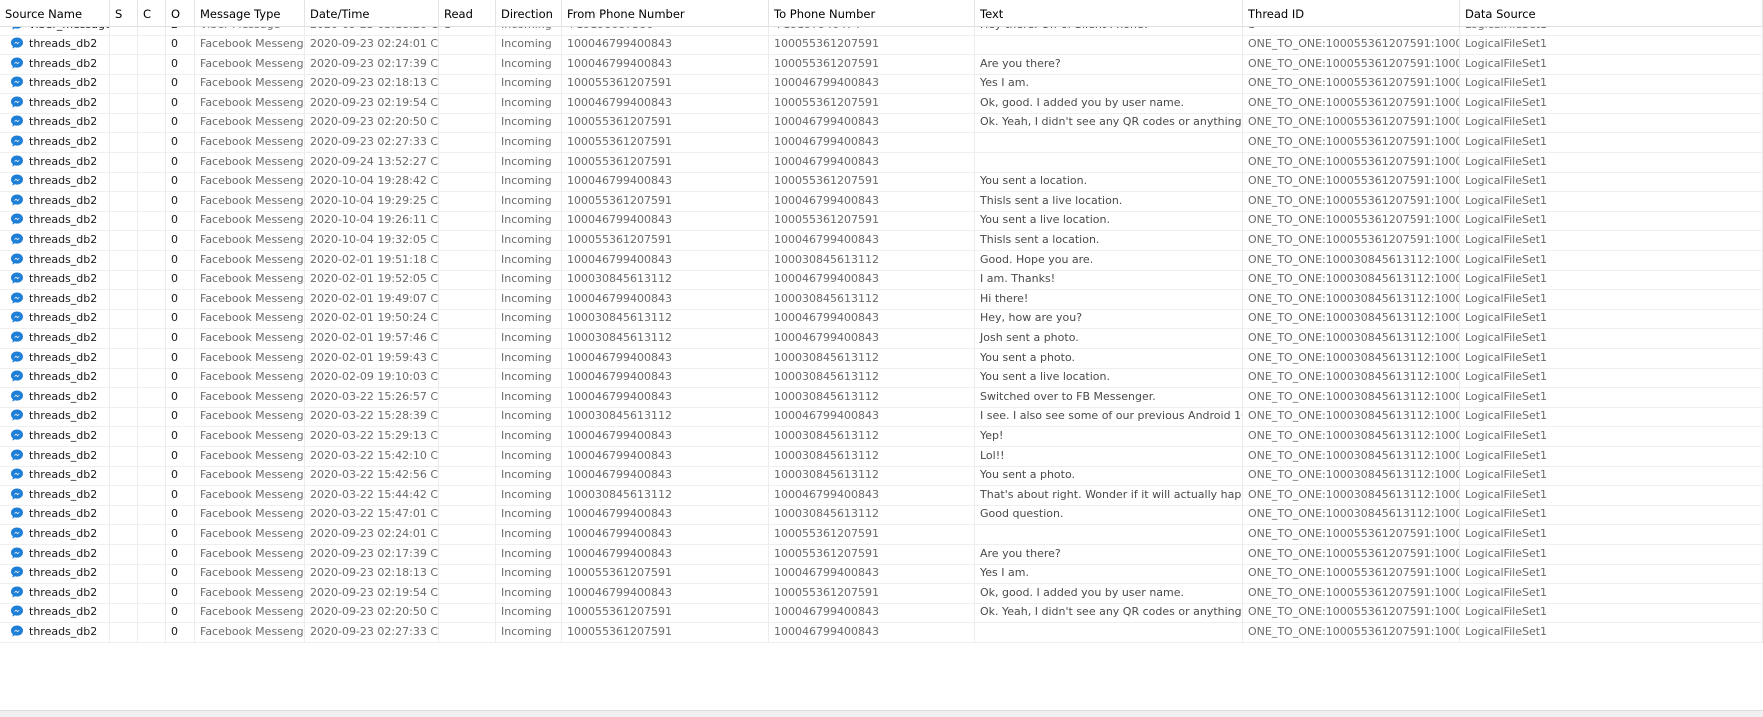 The image size is (1763, 717). I want to click on column-header-source: Source Name, so click(55, 13).